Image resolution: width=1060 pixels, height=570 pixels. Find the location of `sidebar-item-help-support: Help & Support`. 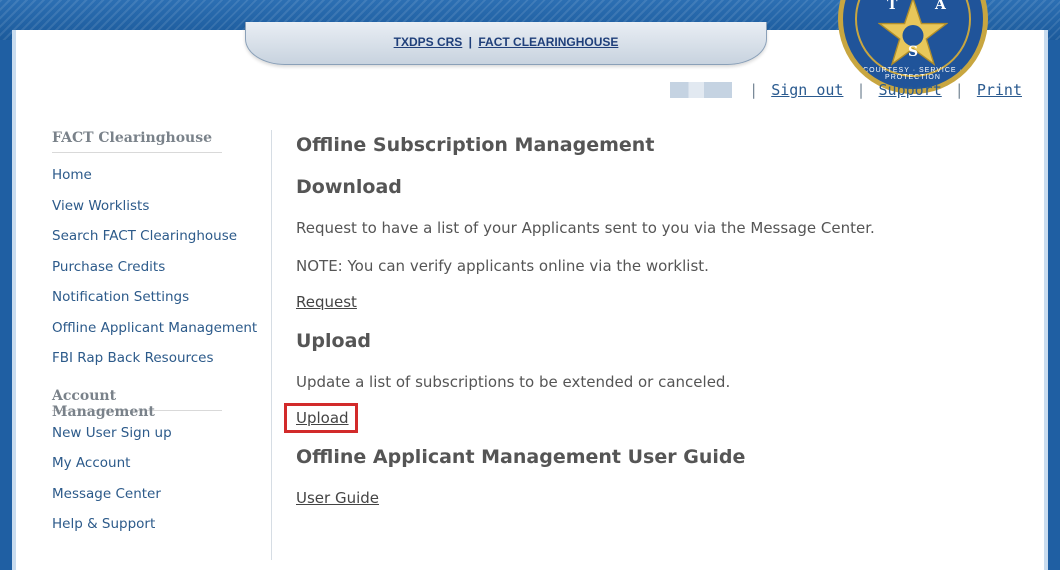

sidebar-item-help-support: Help & Support is located at coordinates (162, 524).